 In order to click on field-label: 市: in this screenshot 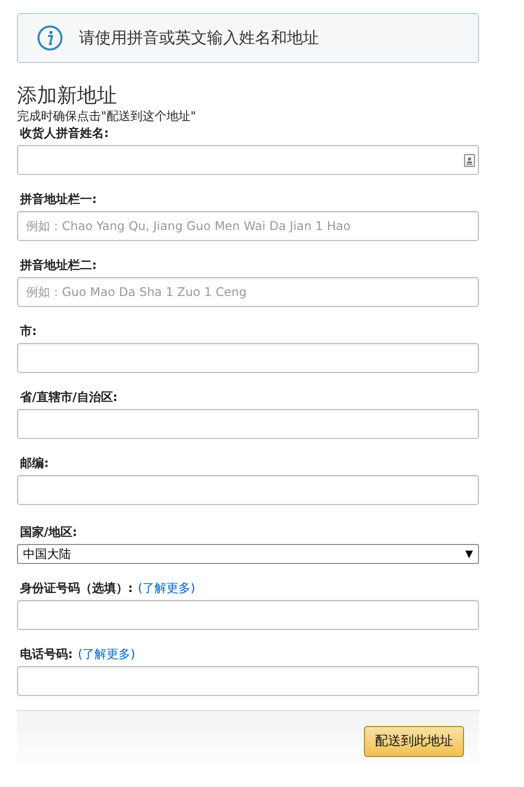, I will do `click(28, 331)`.